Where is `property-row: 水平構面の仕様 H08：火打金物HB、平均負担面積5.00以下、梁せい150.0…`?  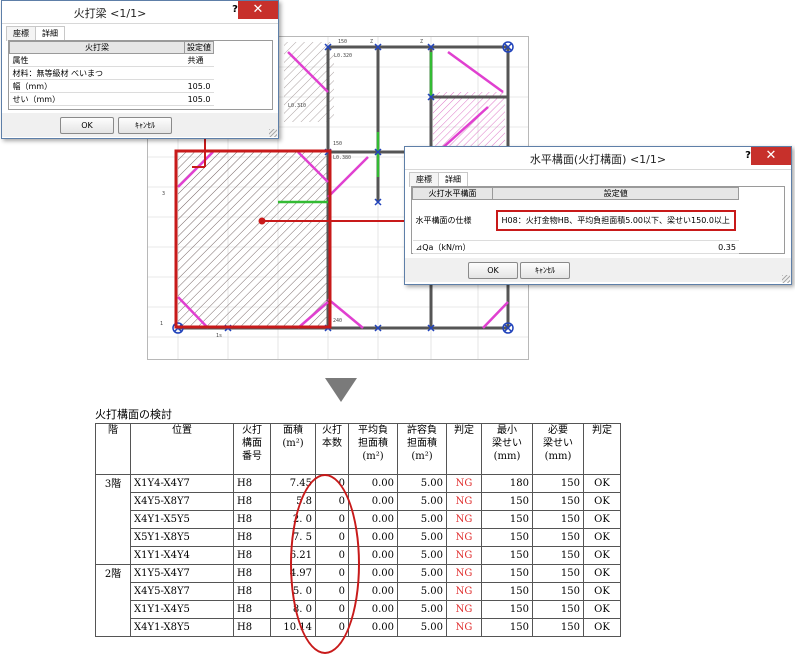
property-row: 水平構面の仕様 H08：火打金物HB、平均負担面積5.00以下、梁せい150.0… is located at coordinates (575, 220).